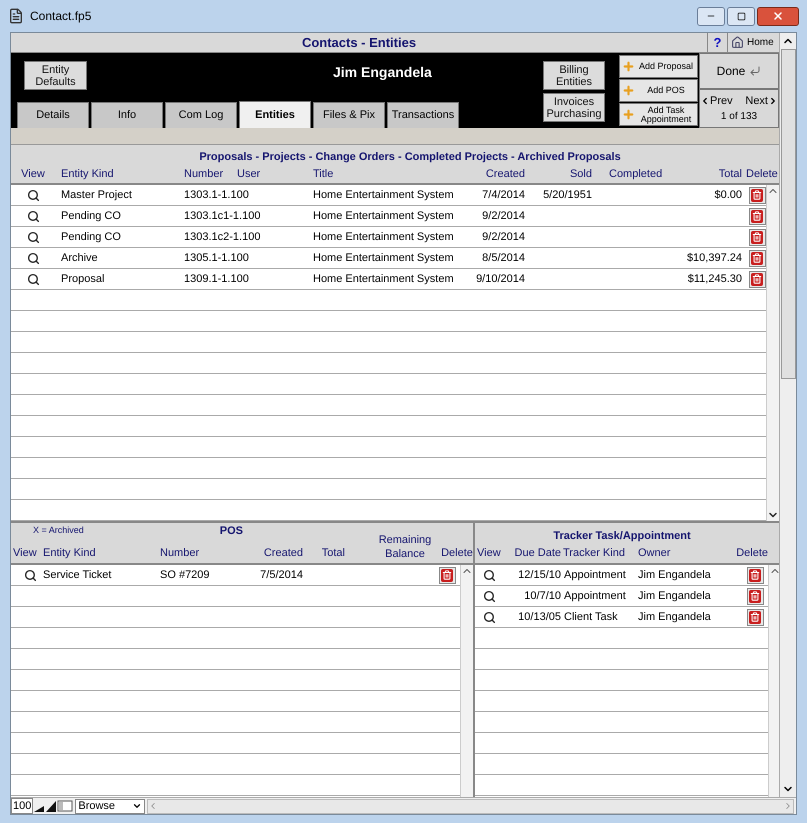 The height and width of the screenshot is (823, 807). What do you see at coordinates (127, 115) in the screenshot?
I see `tab: Info` at bounding box center [127, 115].